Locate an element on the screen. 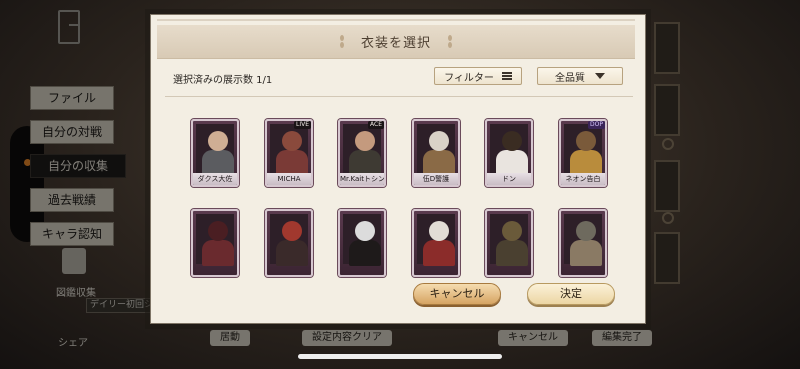 The width and height of the screenshot is (800, 369). costume-card: LIVE MICHA is located at coordinates (289, 153).